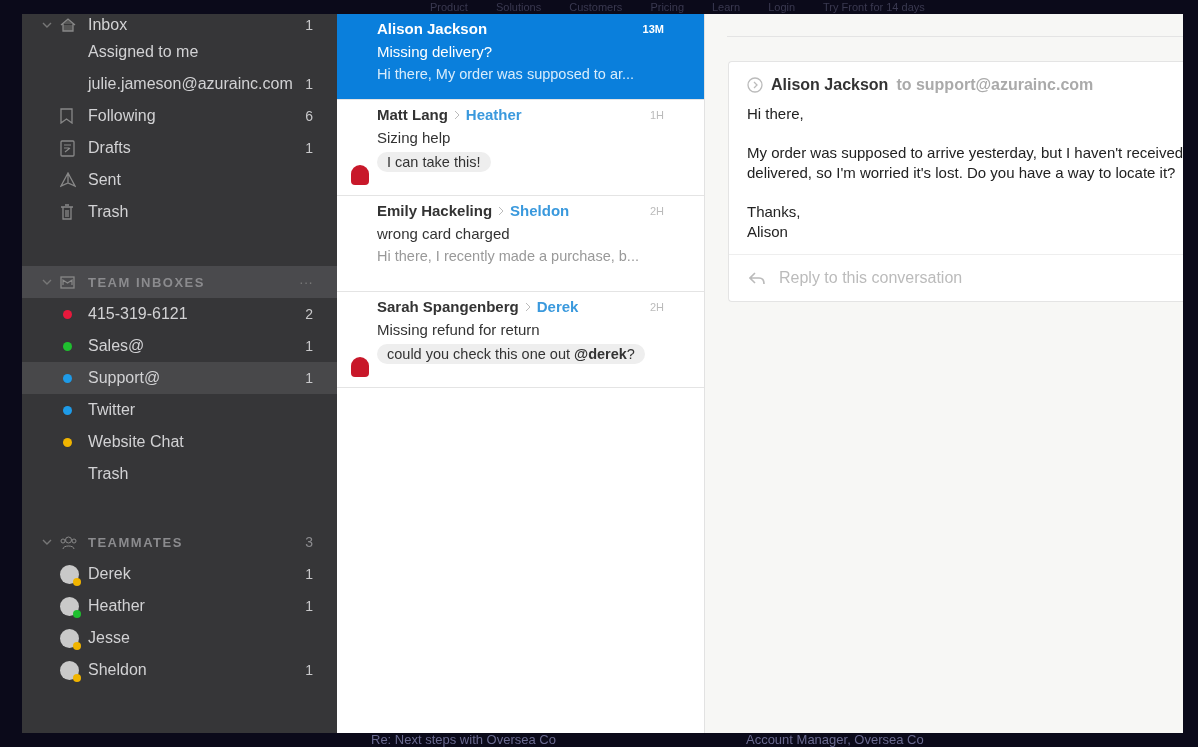 This screenshot has width=1198, height=747. What do you see at coordinates (67, 148) in the screenshot?
I see `document-icon` at bounding box center [67, 148].